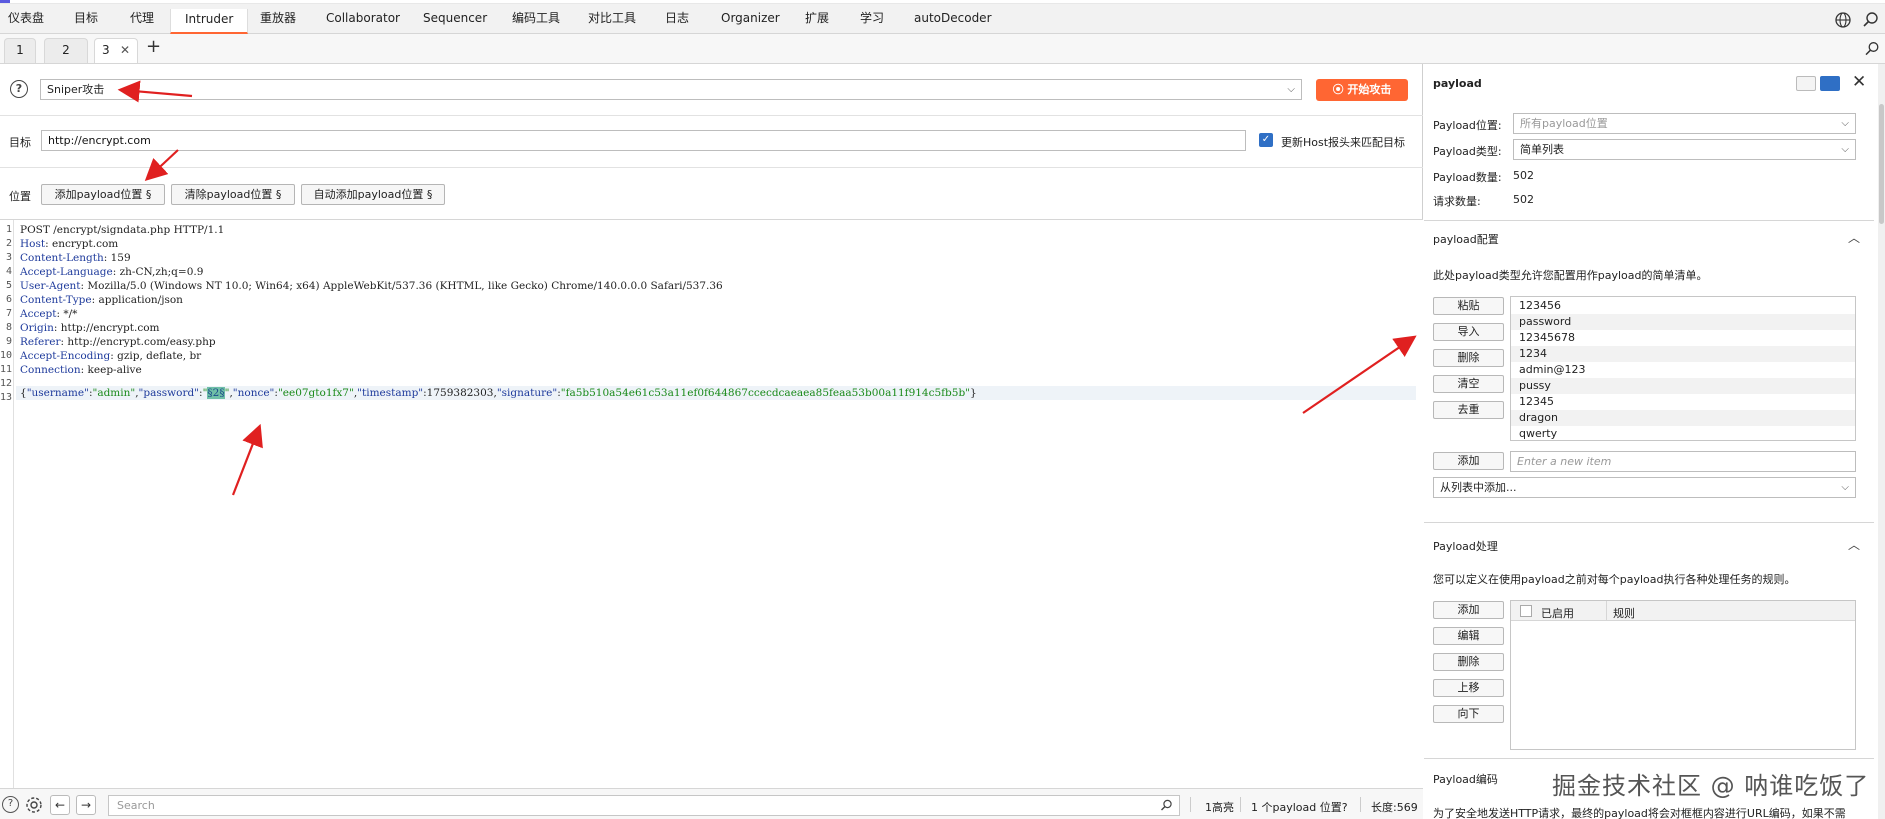  What do you see at coordinates (373, 194) in the screenshot?
I see `auto-add-payload-positions-button: 自动添加payload位置 §` at bounding box center [373, 194].